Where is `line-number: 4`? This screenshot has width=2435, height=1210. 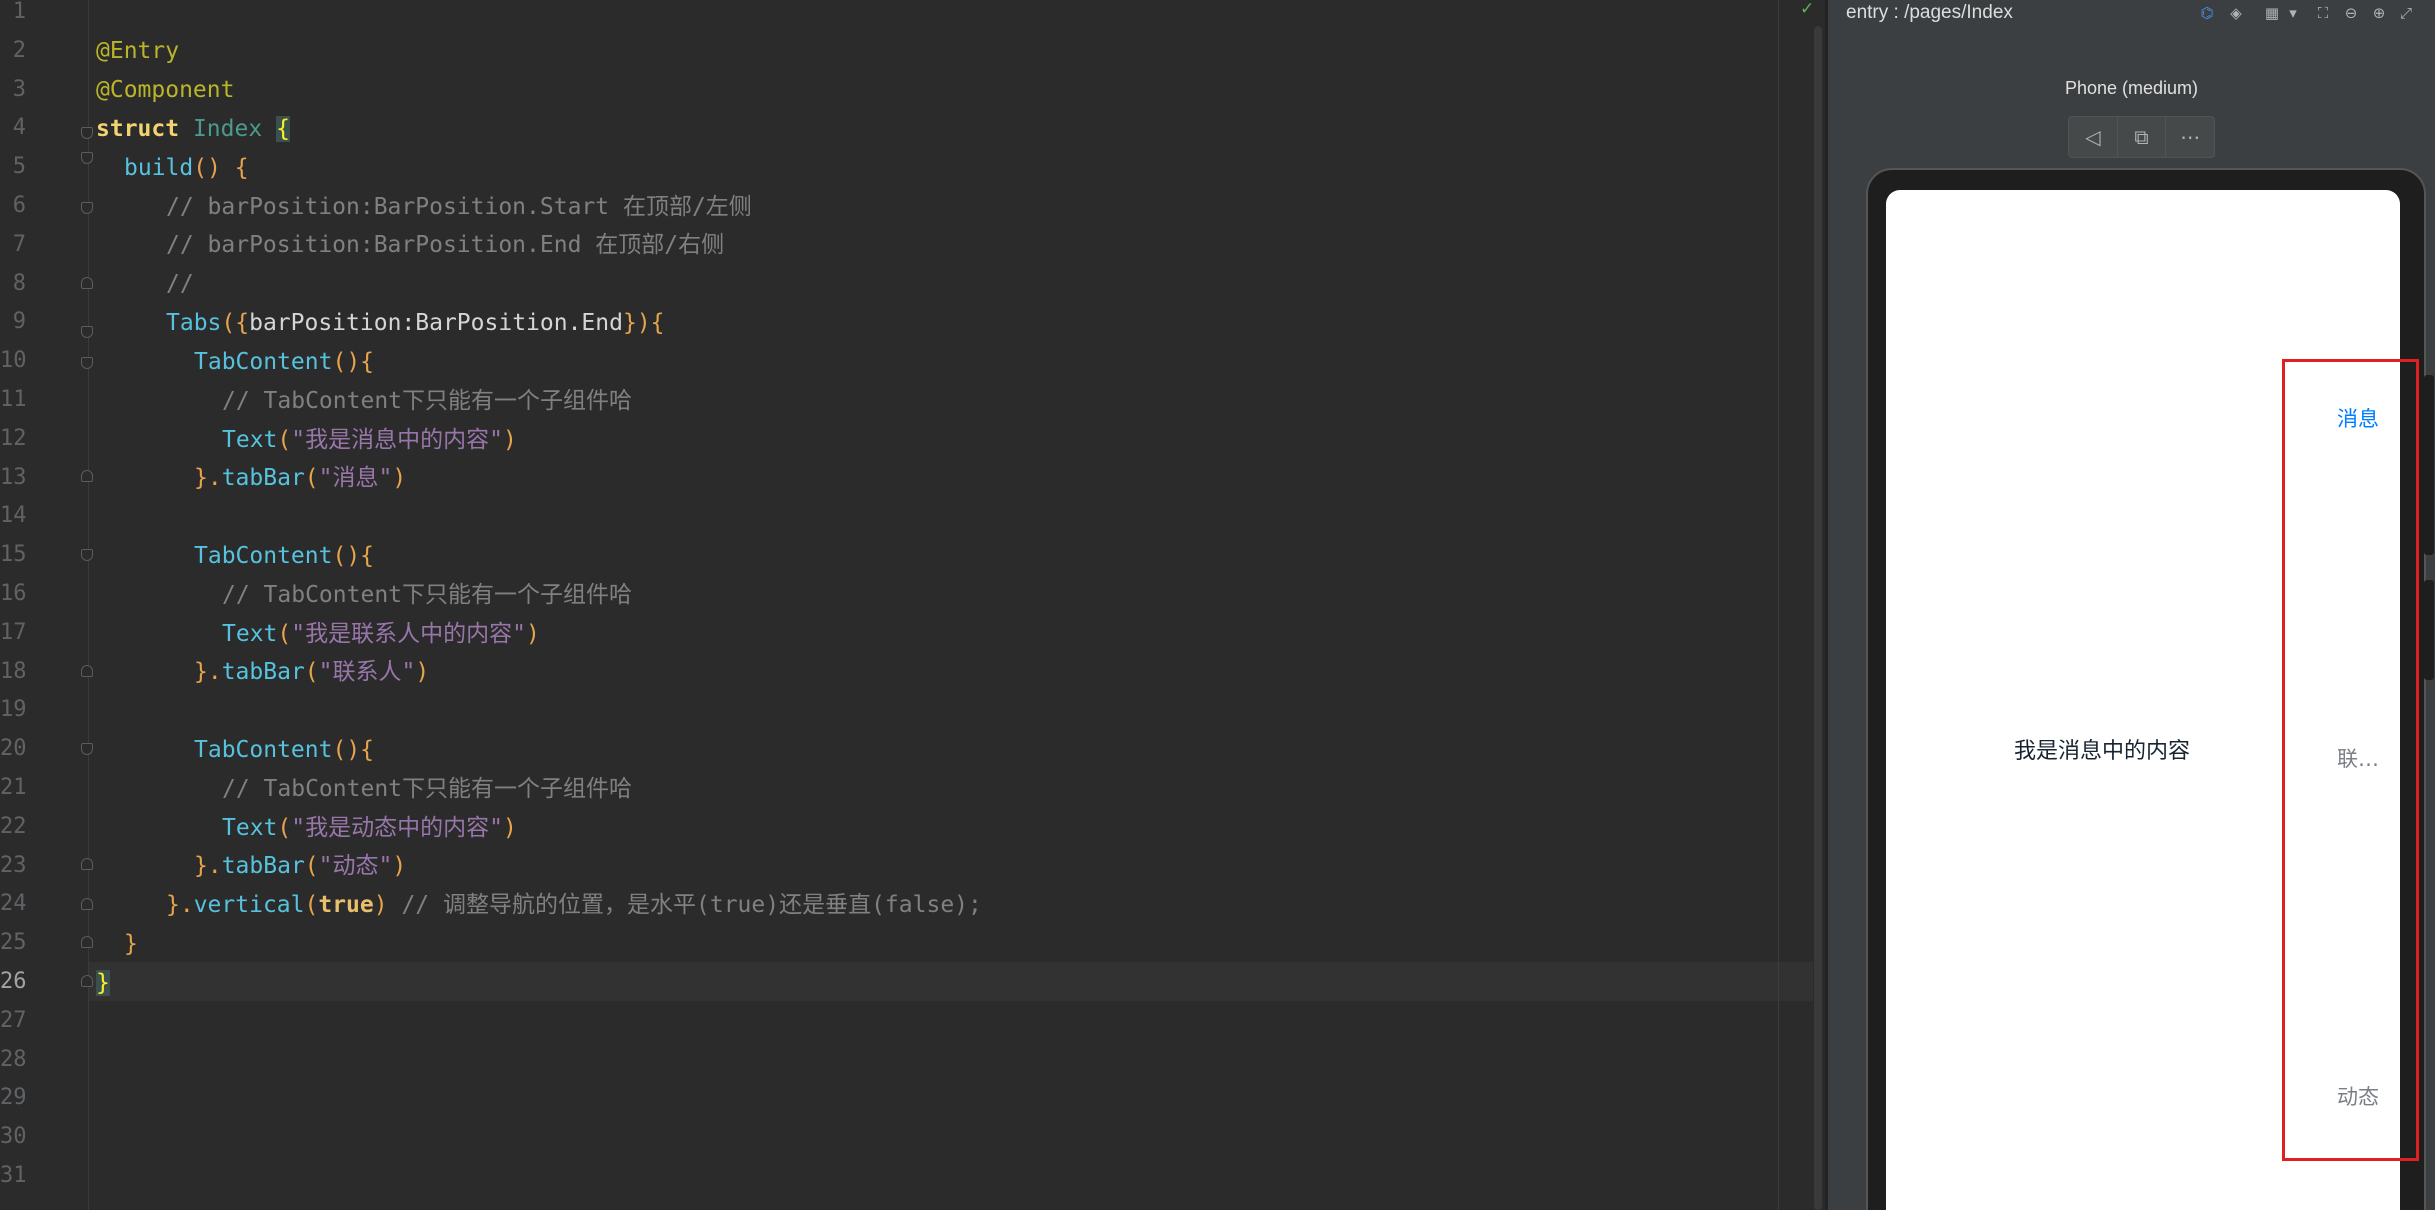 line-number: 4 is located at coordinates (19, 128).